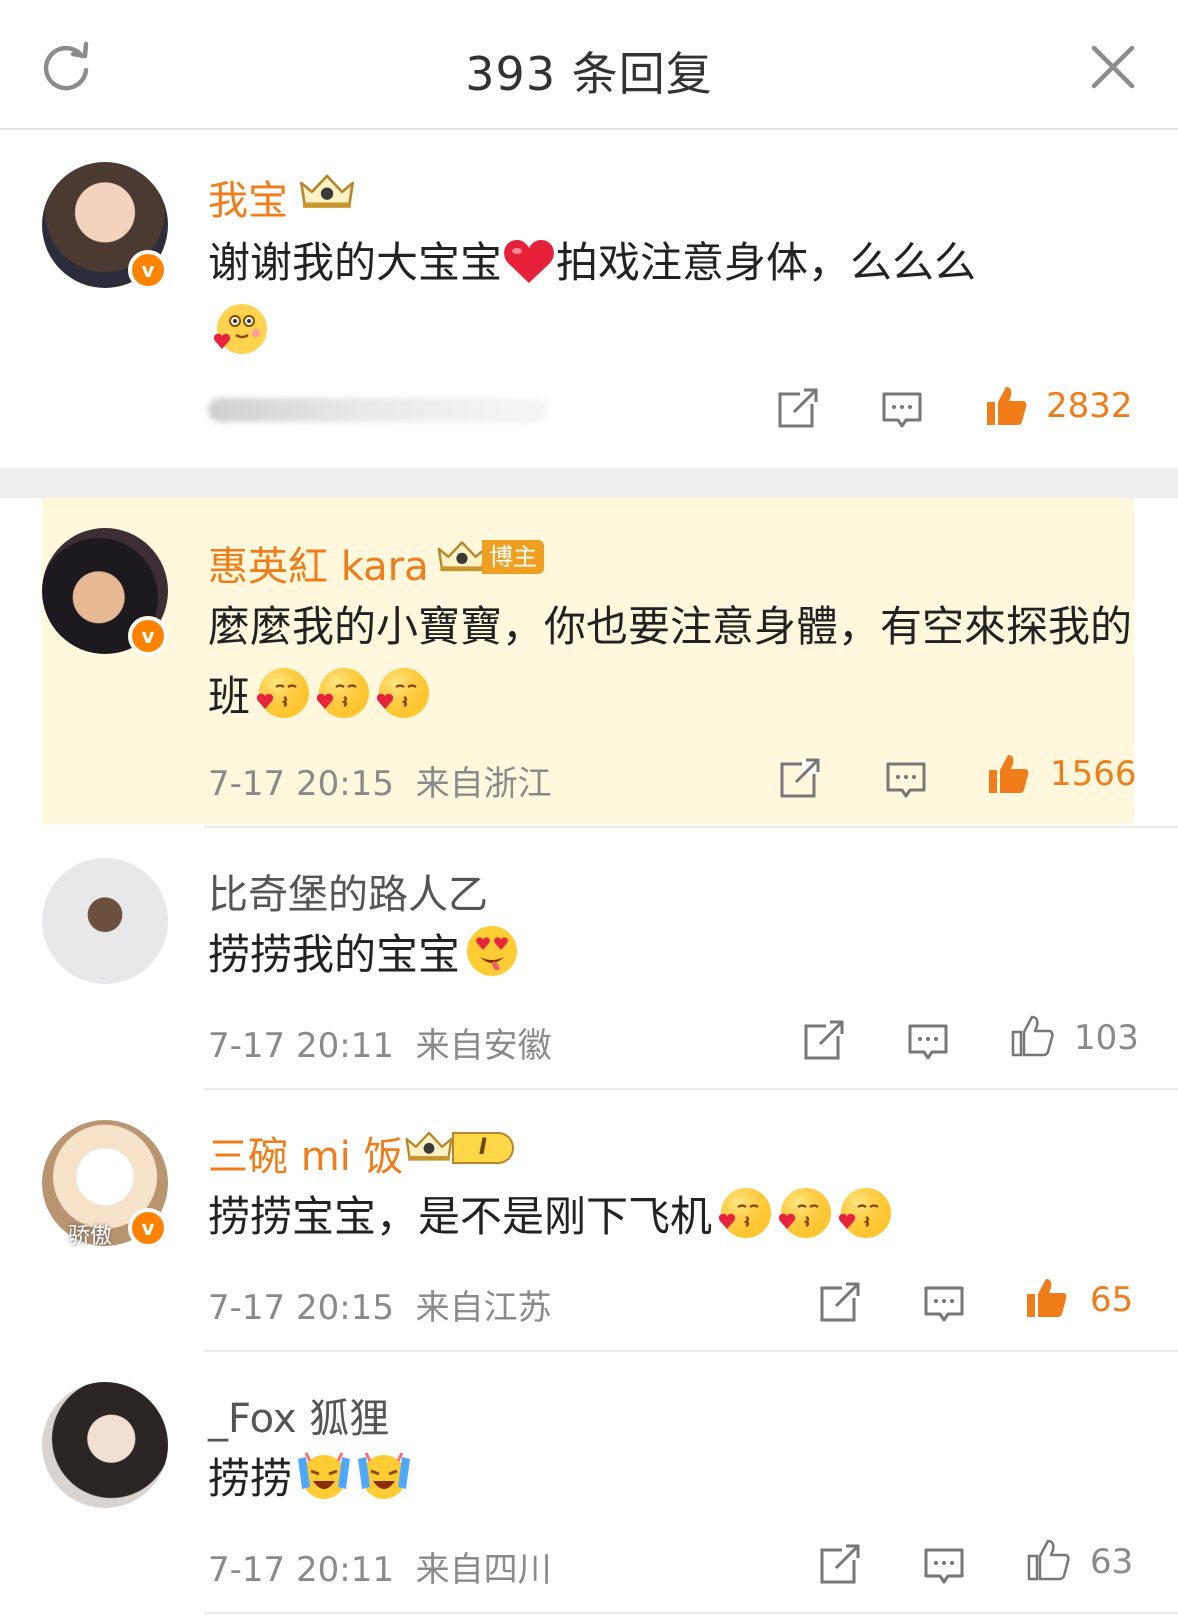  I want to click on blogger-badge: 博主, so click(513, 557).